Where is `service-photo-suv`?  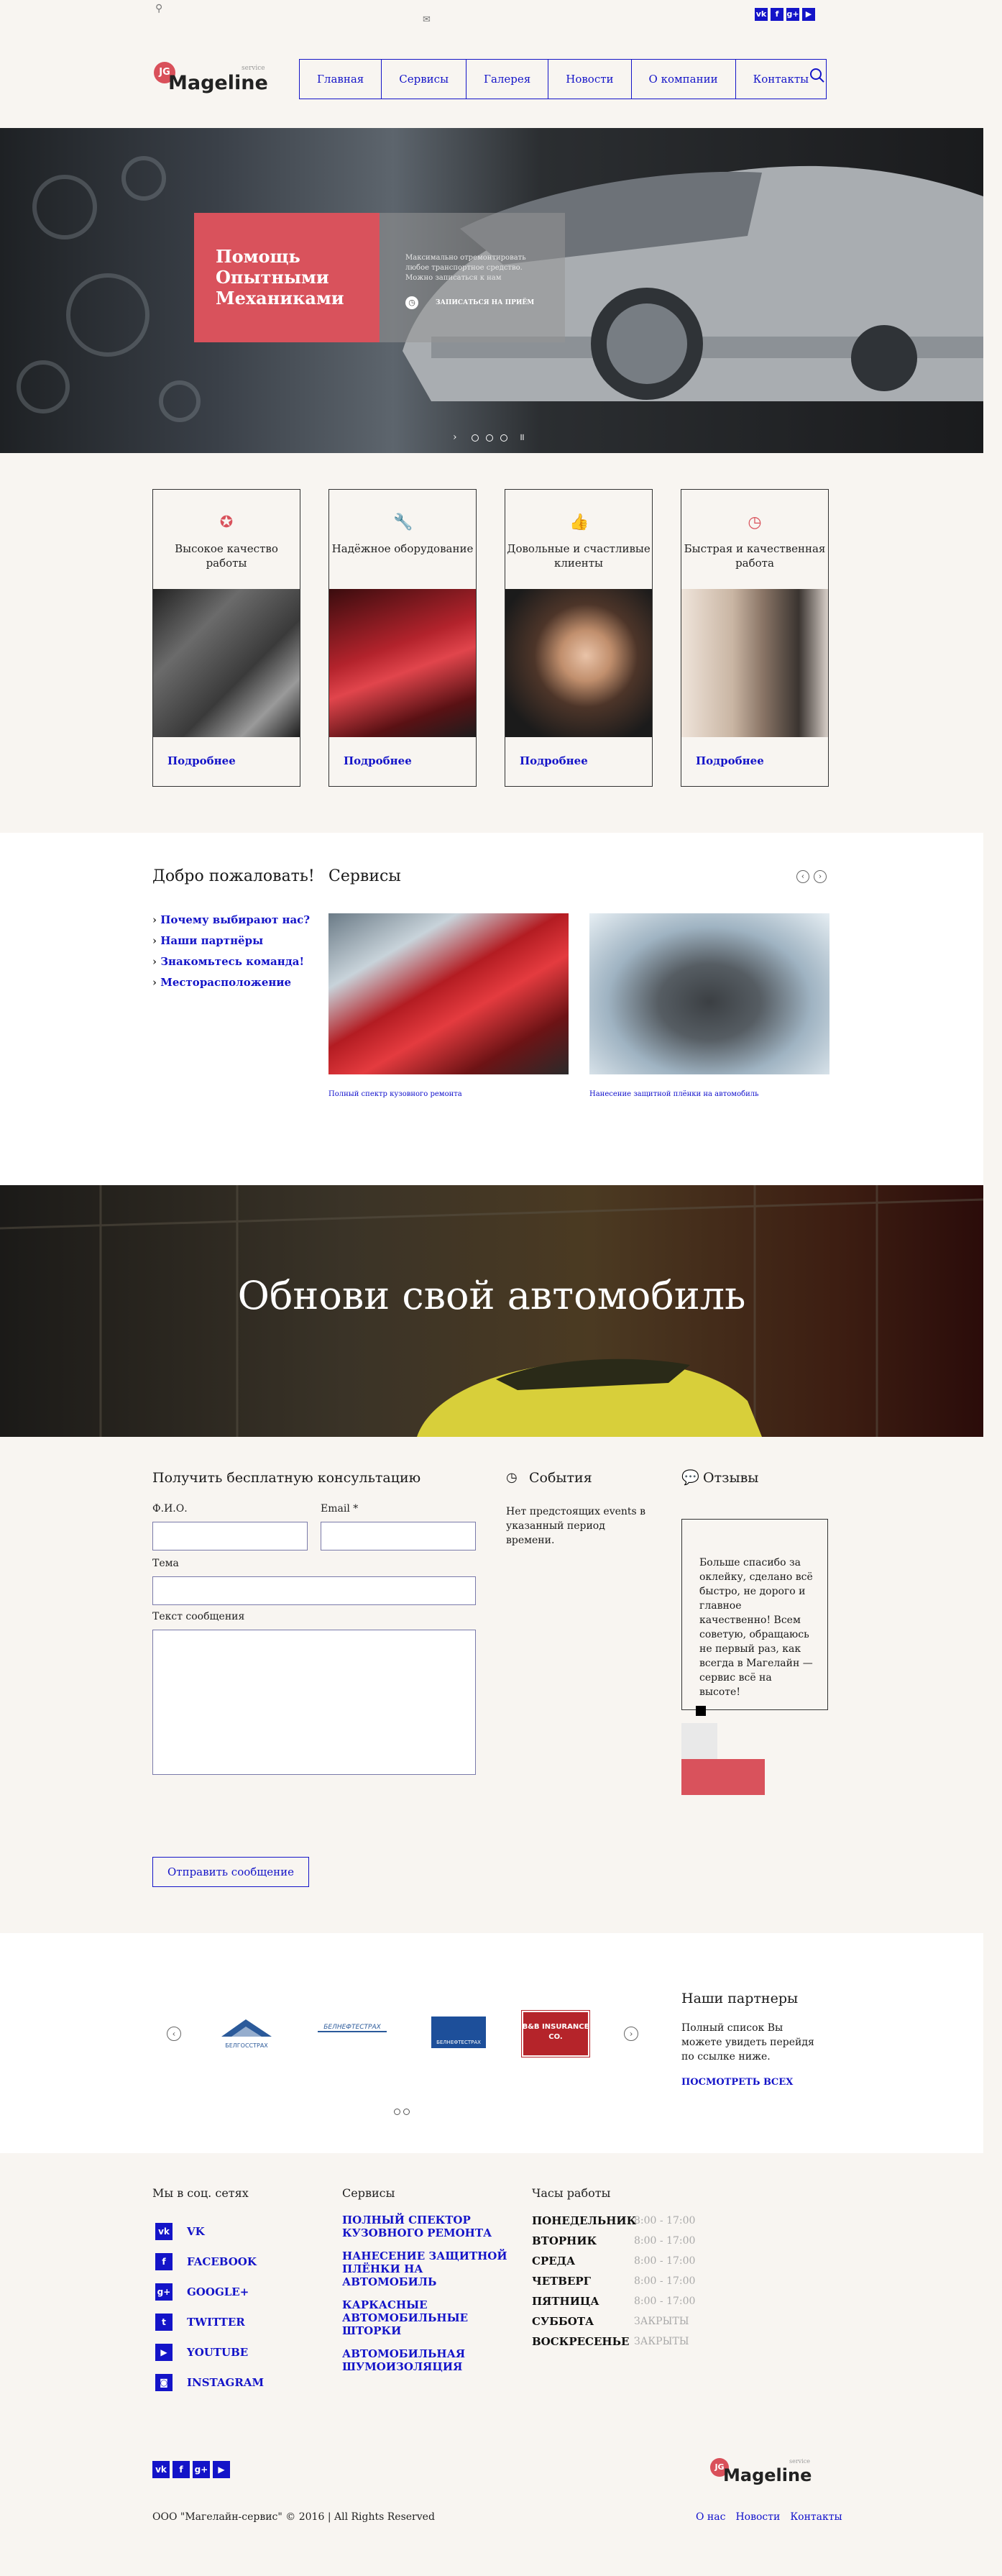 service-photo-suv is located at coordinates (709, 994).